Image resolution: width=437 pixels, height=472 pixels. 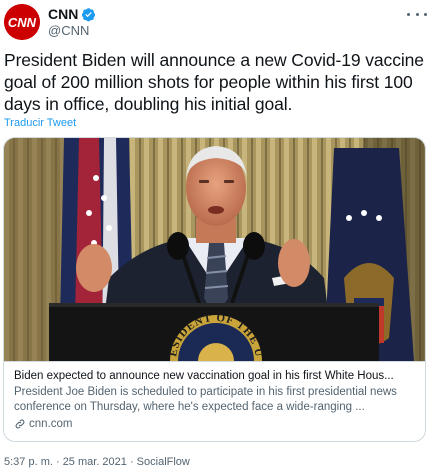 What do you see at coordinates (214, 424) in the screenshot?
I see `card-domain: cnn.com` at bounding box center [214, 424].